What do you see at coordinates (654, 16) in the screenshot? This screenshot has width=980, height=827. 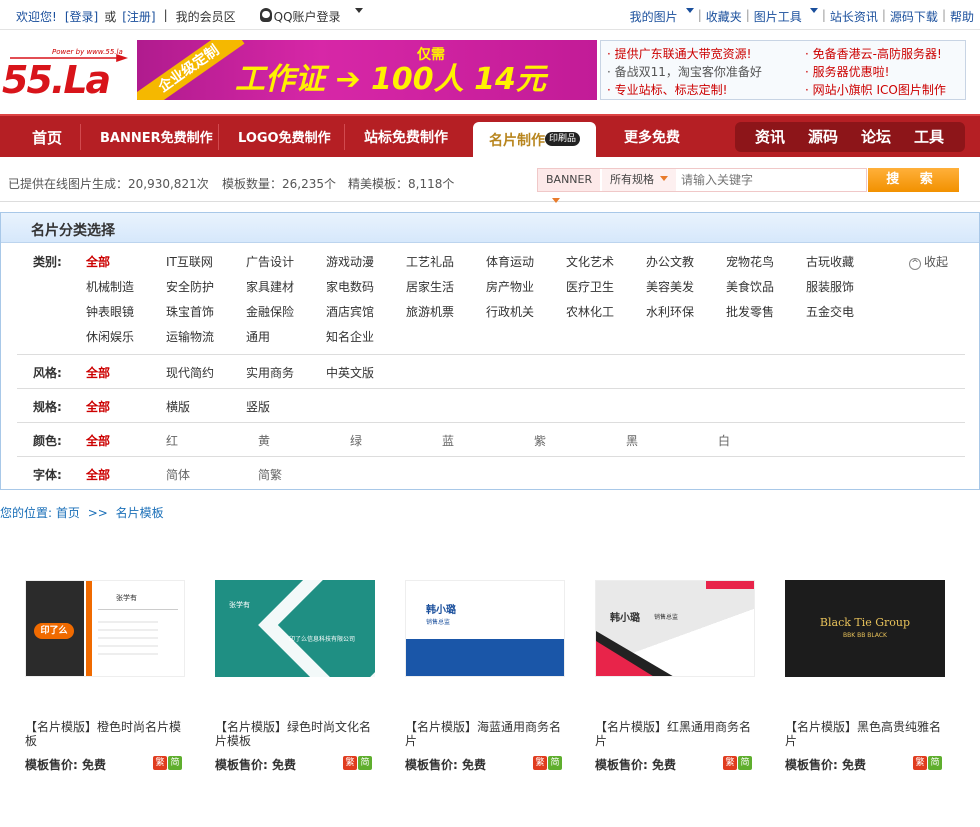 I see `my-images-link: 我的图片` at bounding box center [654, 16].